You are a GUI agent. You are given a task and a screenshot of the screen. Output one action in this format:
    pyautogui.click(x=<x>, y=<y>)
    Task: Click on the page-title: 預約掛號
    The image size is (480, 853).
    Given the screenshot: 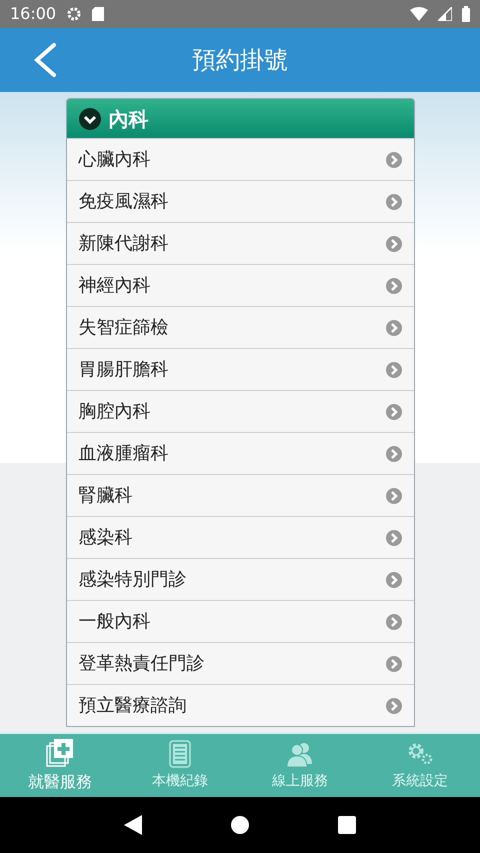 What is the action you would take?
    pyautogui.click(x=240, y=60)
    